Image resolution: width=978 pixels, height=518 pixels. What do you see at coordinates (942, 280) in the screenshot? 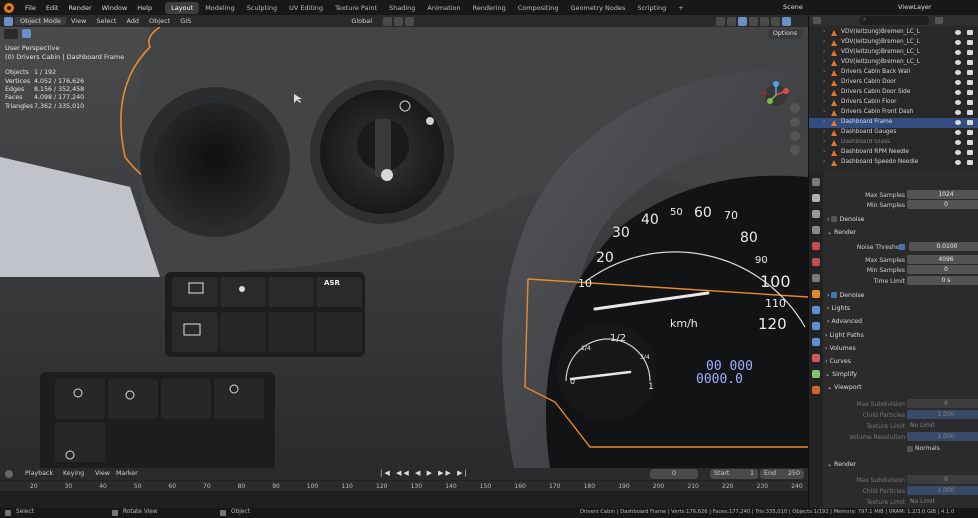
I see `time-limit-field: 0 s` at bounding box center [942, 280].